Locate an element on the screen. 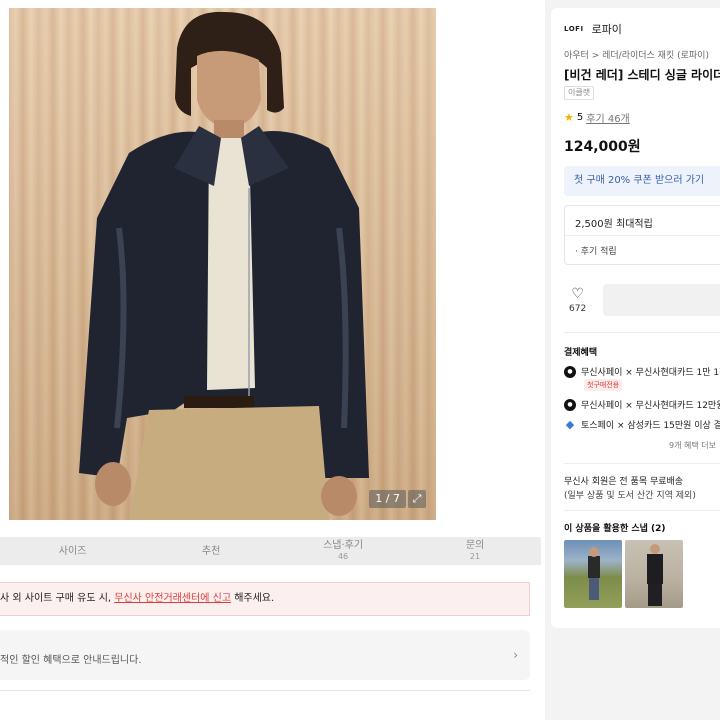 Image resolution: width=720 pixels, height=720 pixels. tab-inquiry: 문의 21 is located at coordinates (475, 551).